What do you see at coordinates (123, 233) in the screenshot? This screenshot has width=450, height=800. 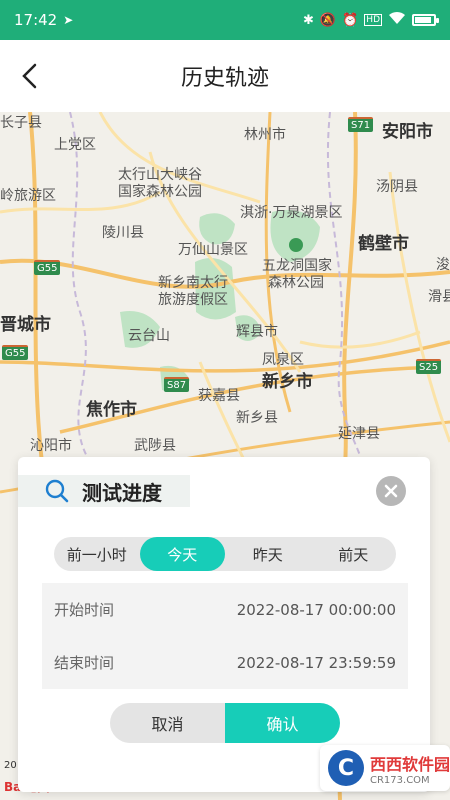 I see `map-label: 陵川县` at bounding box center [123, 233].